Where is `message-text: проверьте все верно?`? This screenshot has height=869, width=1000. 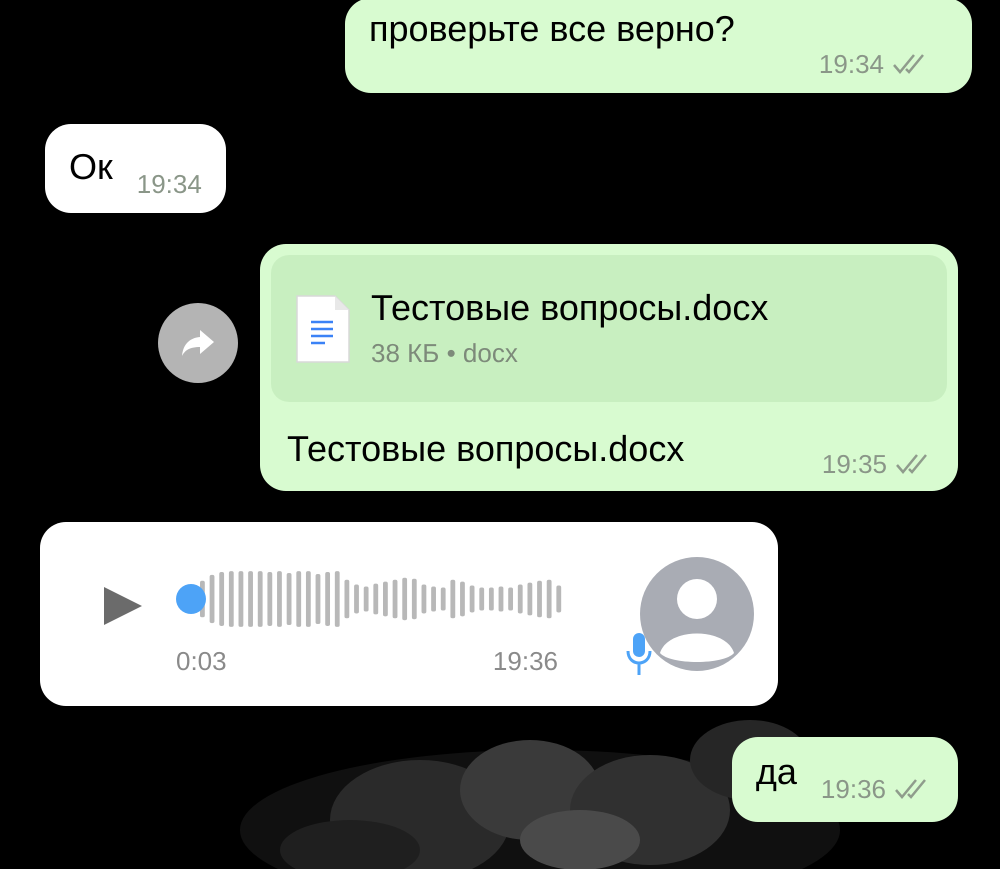 message-text: проверьте все верно? is located at coordinates (552, 29).